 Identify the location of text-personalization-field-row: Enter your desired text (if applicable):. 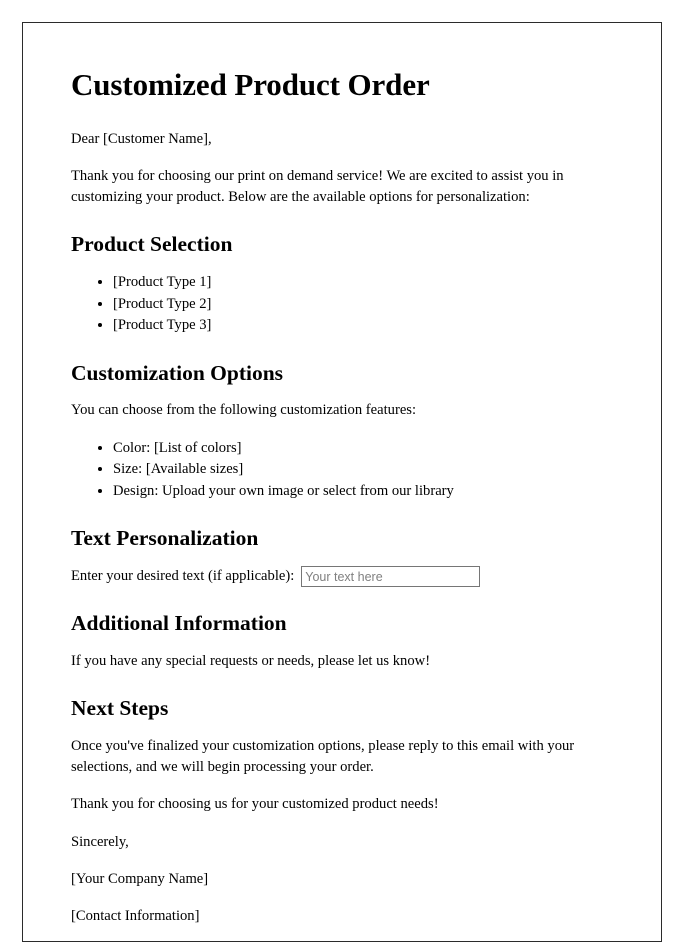
(349, 577).